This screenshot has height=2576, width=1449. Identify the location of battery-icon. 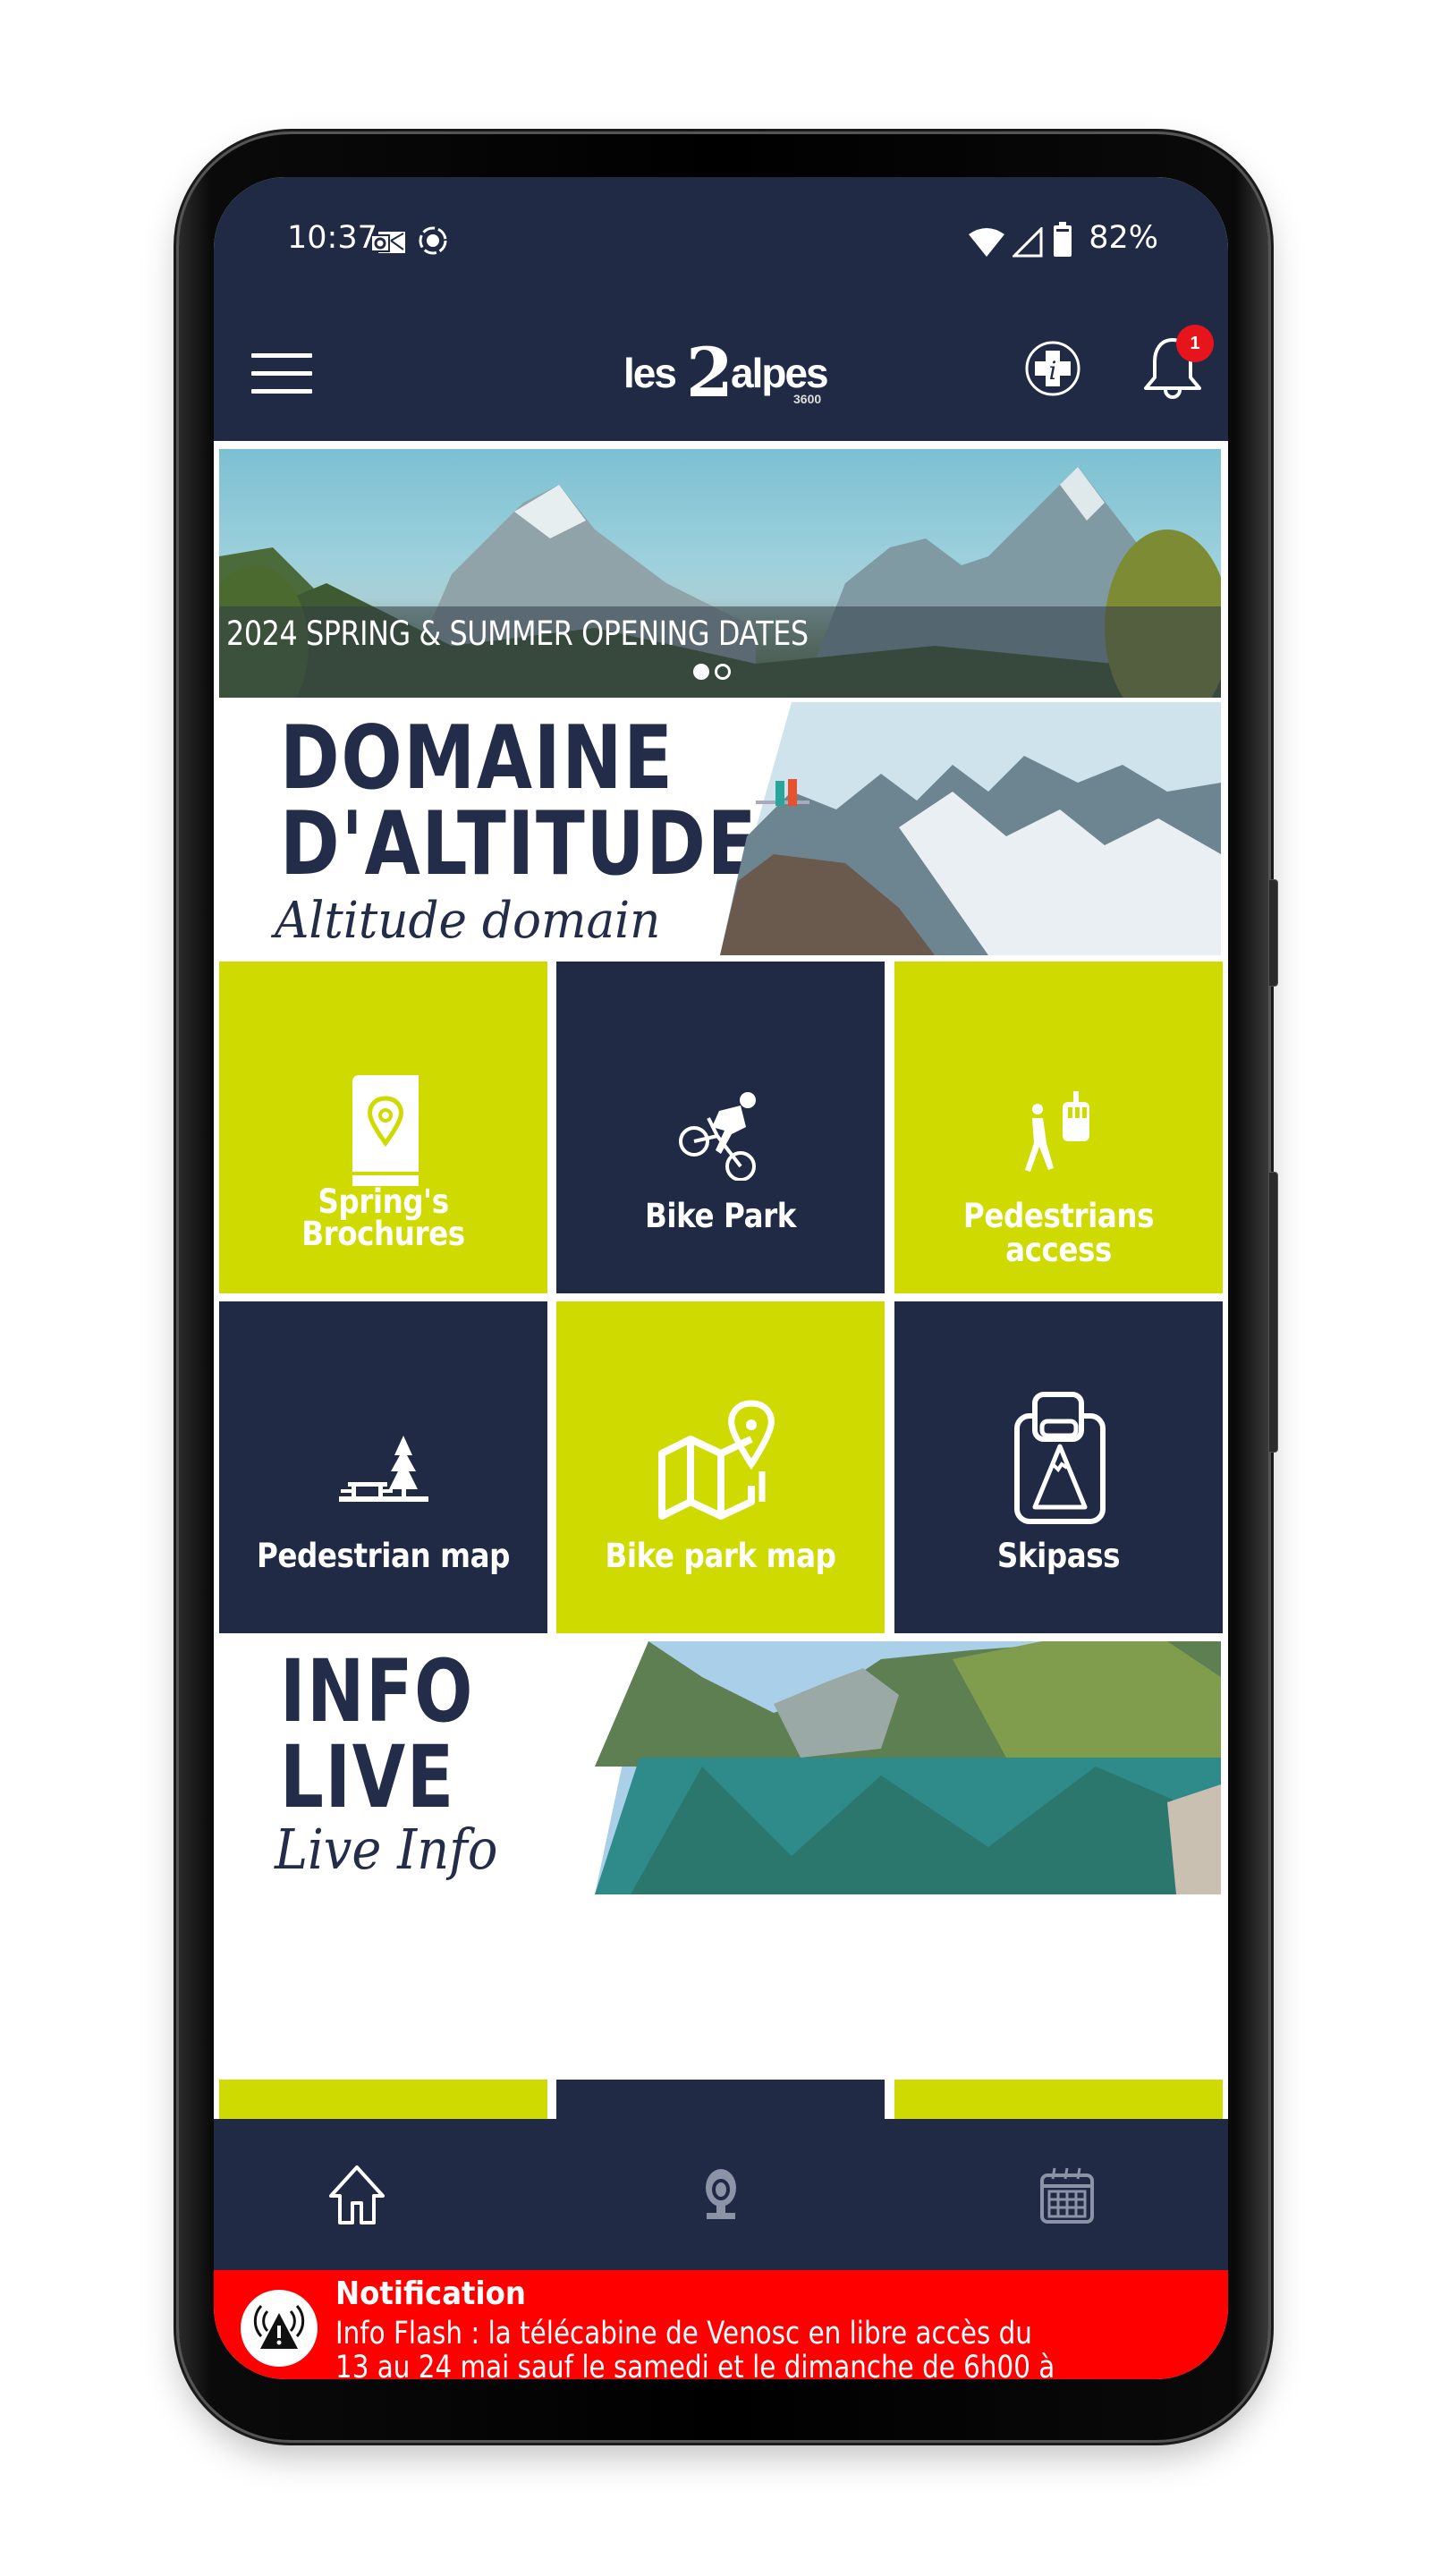
(1062, 244).